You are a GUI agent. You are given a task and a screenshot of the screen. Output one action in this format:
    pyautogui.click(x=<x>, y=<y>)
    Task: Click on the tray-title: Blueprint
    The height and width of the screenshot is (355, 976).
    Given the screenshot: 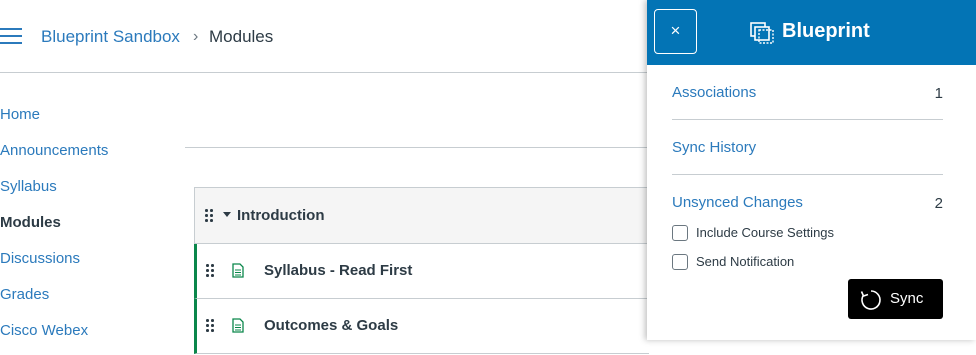 What is the action you would take?
    pyautogui.click(x=826, y=31)
    